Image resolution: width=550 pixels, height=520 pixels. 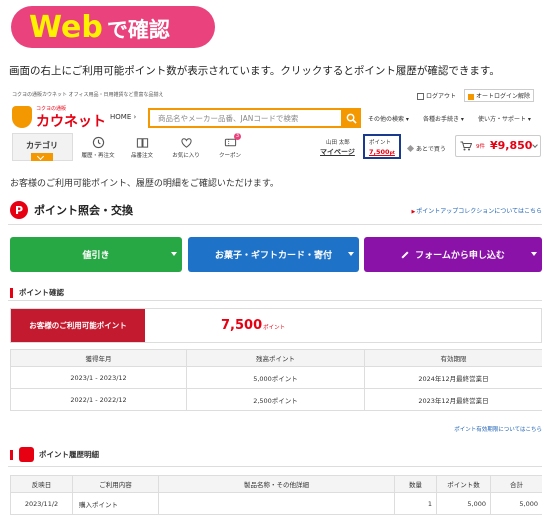 I want to click on nav-other-search-label: その他の検索, so click(x=386, y=119).